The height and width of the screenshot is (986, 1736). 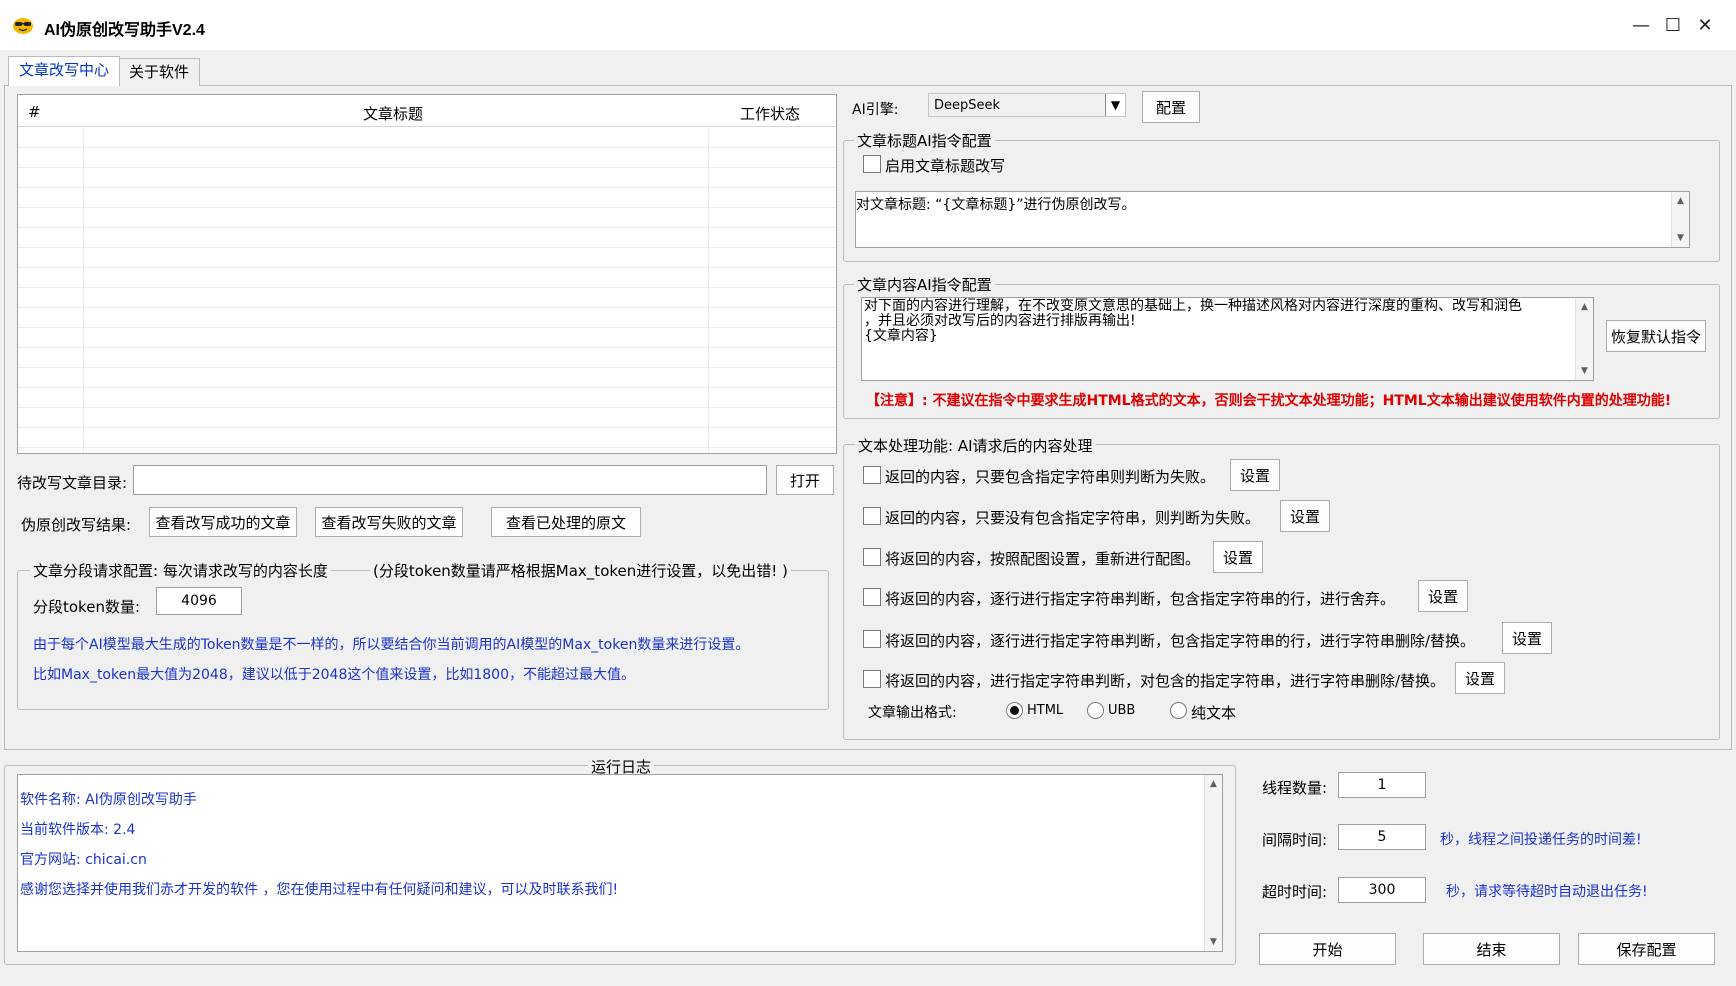 I want to click on option-settings-button-6: 设置, so click(x=1480, y=678).